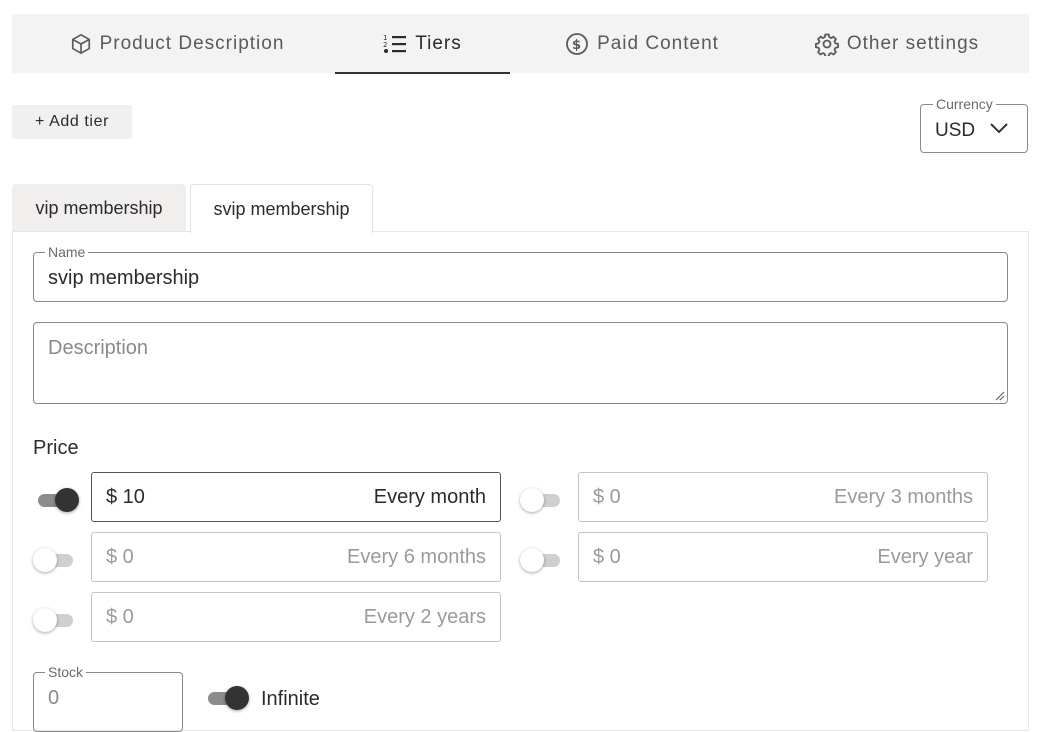  What do you see at coordinates (296, 617) in the screenshot?
I see `price-input-2-years: $ 0 Every 2 years` at bounding box center [296, 617].